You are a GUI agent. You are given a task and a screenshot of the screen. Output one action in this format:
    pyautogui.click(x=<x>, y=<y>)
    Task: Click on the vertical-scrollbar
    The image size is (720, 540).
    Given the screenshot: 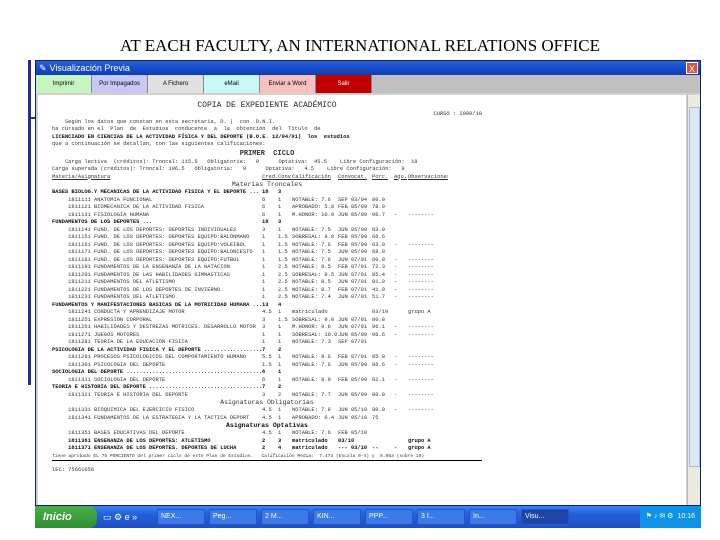 What is the action you would take?
    pyautogui.click(x=693, y=300)
    